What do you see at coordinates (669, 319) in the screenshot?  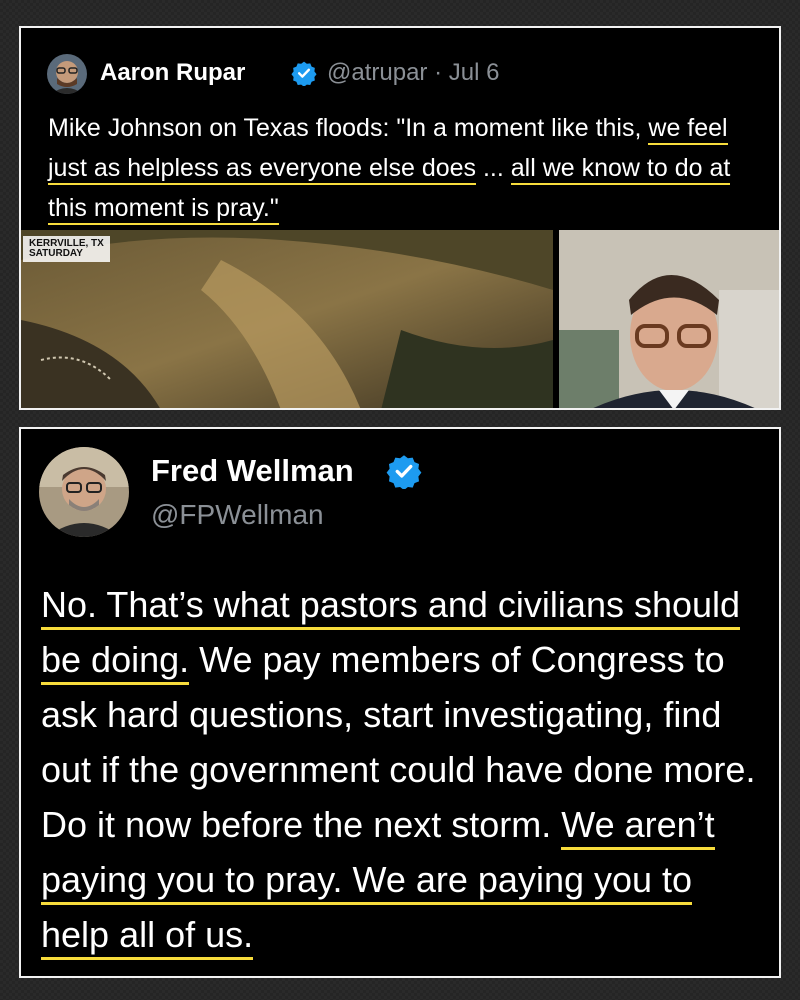 I see `mike-johnson-image` at bounding box center [669, 319].